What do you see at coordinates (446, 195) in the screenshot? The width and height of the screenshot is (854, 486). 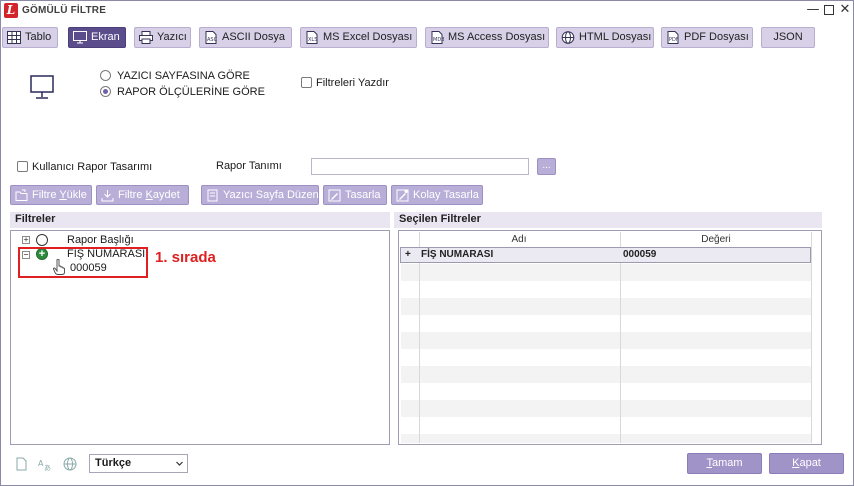 I see `easy-design-label: Kolay Tasarla` at bounding box center [446, 195].